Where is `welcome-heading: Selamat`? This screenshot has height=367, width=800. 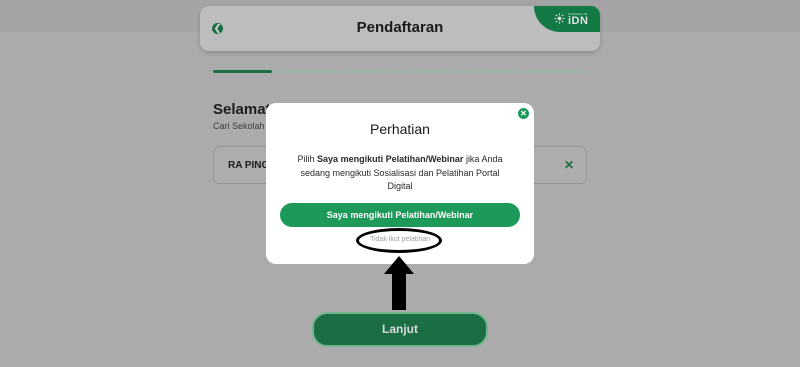 welcome-heading: Selamat is located at coordinates (242, 109).